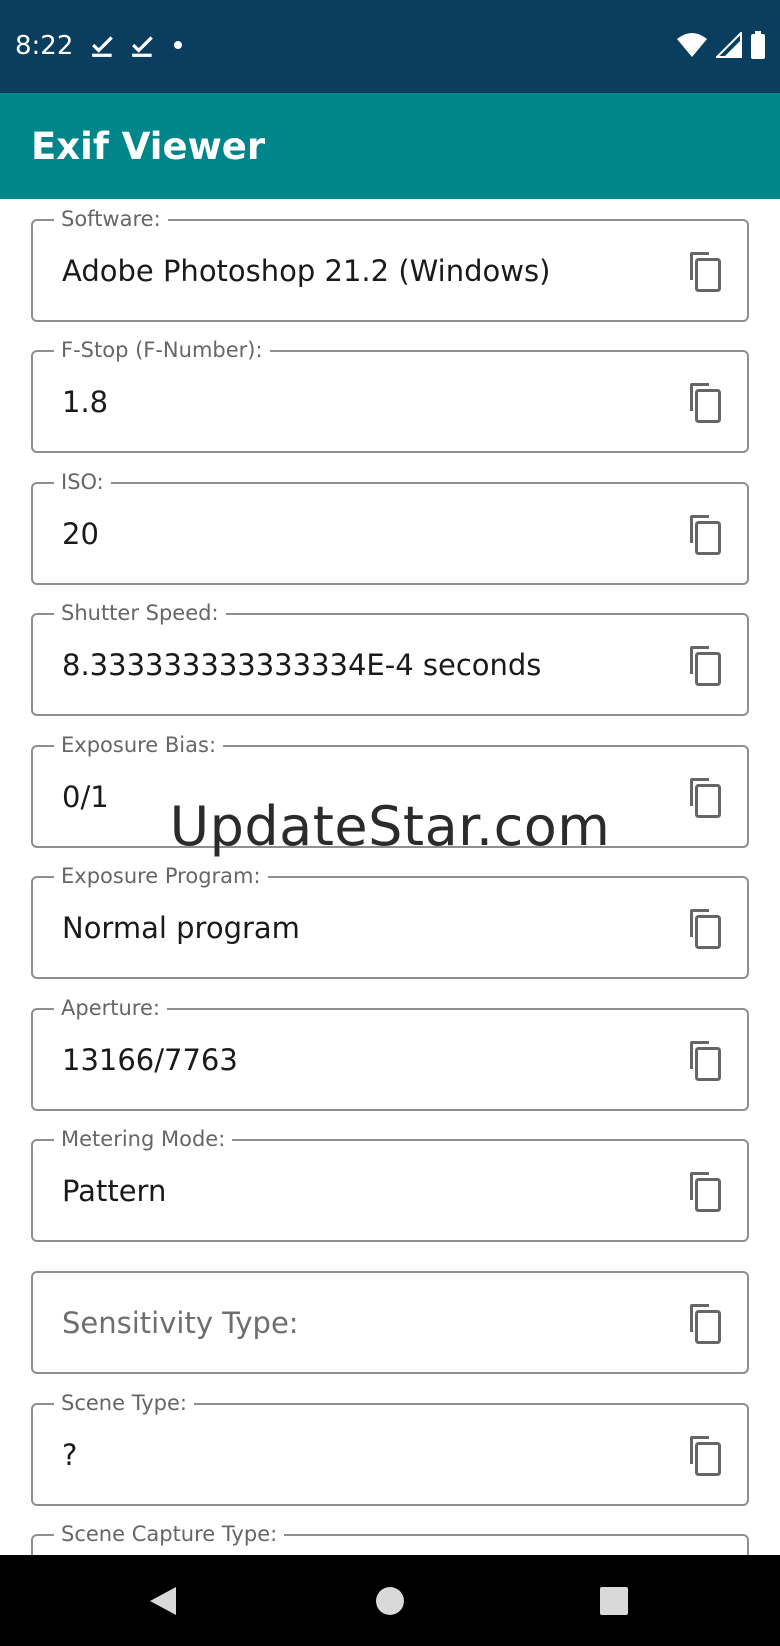 The image size is (780, 1646). What do you see at coordinates (728, 46) in the screenshot?
I see `cellular-signal-icon` at bounding box center [728, 46].